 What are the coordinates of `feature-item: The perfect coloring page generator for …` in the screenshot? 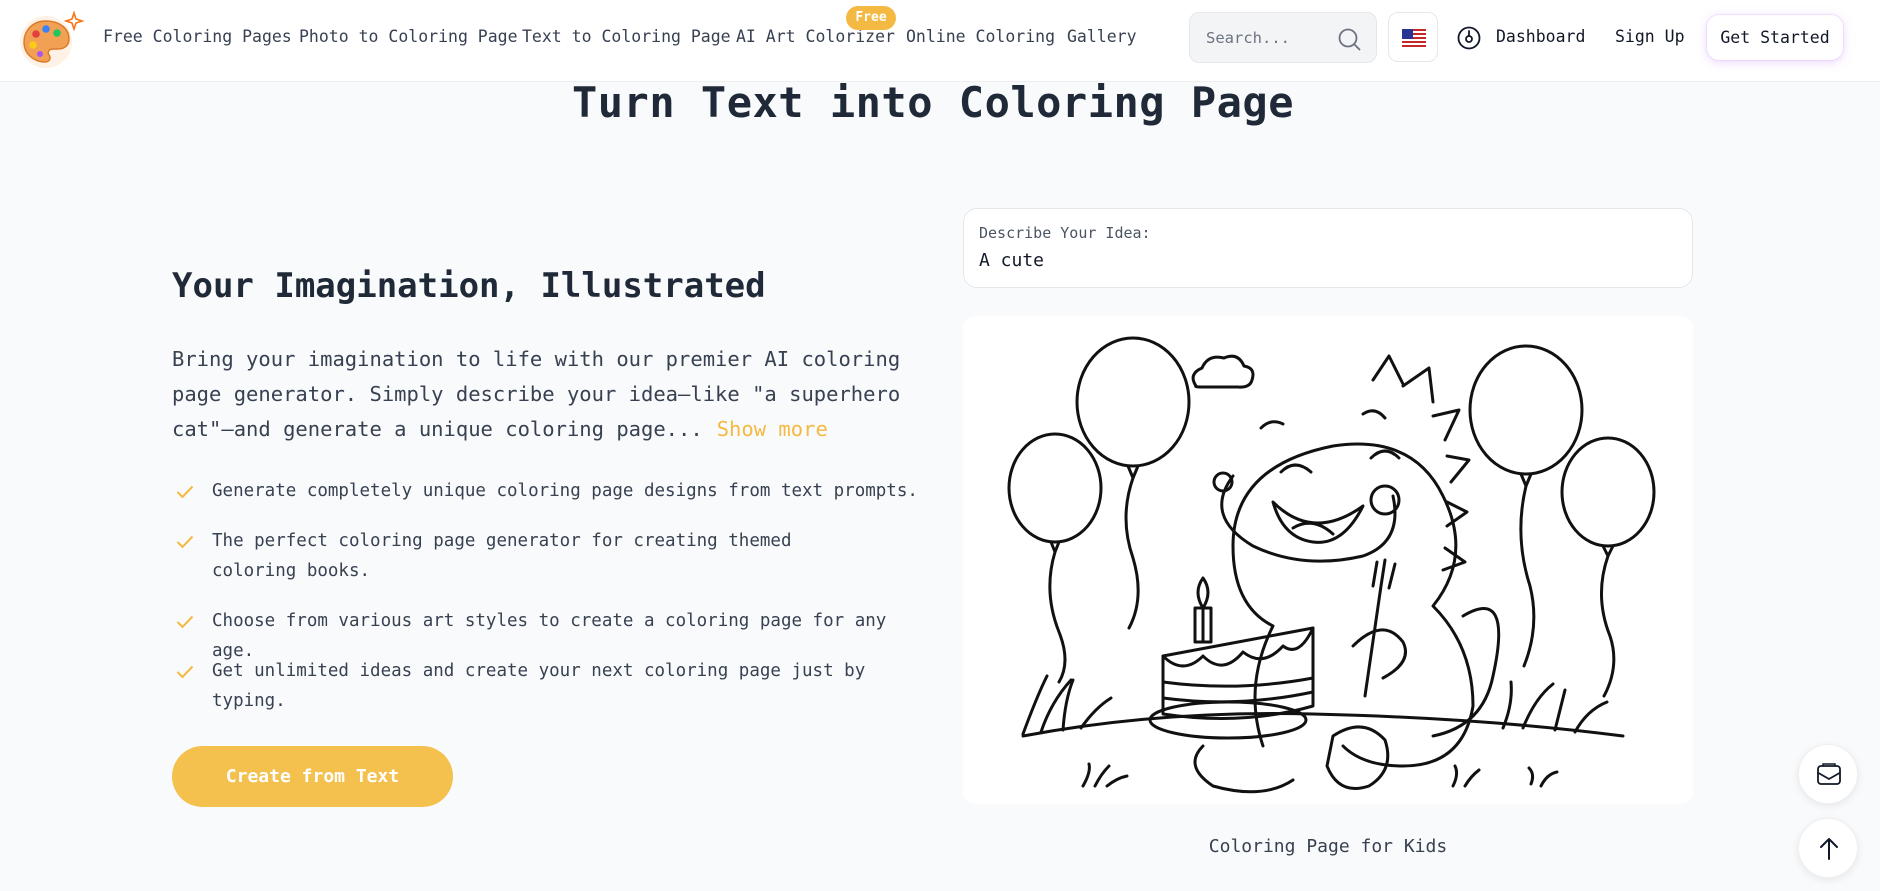 It's located at (552, 556).